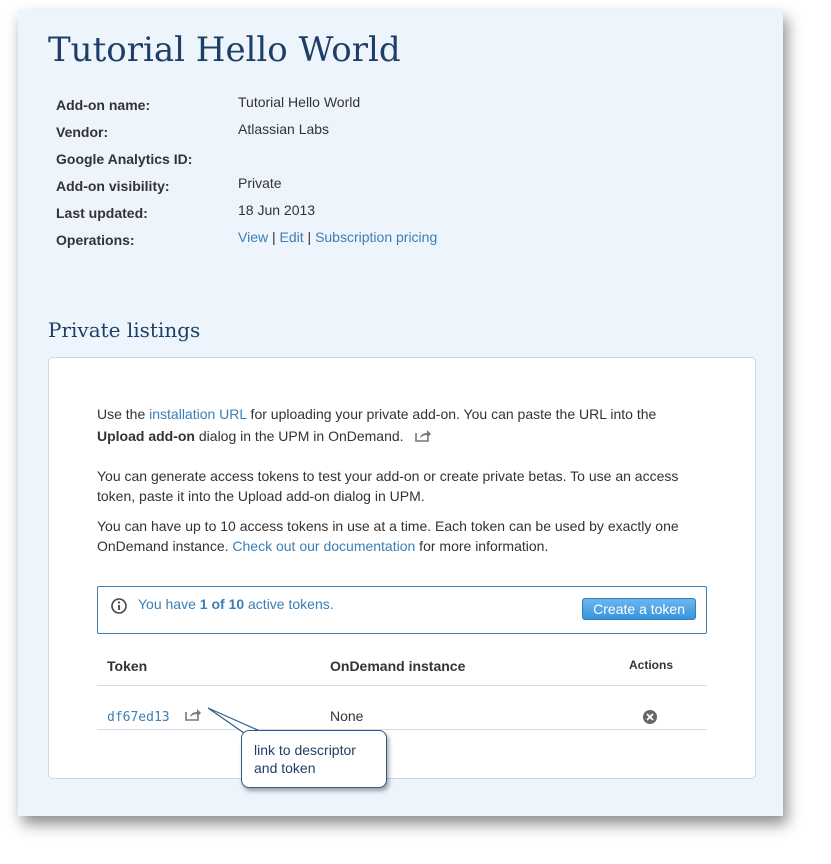  I want to click on detail-label: Add-on name:, so click(103, 105).